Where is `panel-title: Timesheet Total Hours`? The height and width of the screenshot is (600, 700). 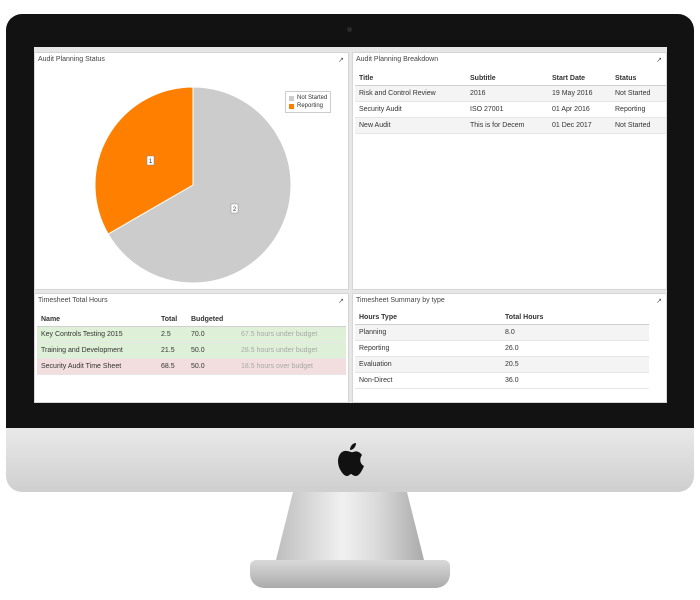
panel-title: Timesheet Total Hours is located at coordinates (73, 300).